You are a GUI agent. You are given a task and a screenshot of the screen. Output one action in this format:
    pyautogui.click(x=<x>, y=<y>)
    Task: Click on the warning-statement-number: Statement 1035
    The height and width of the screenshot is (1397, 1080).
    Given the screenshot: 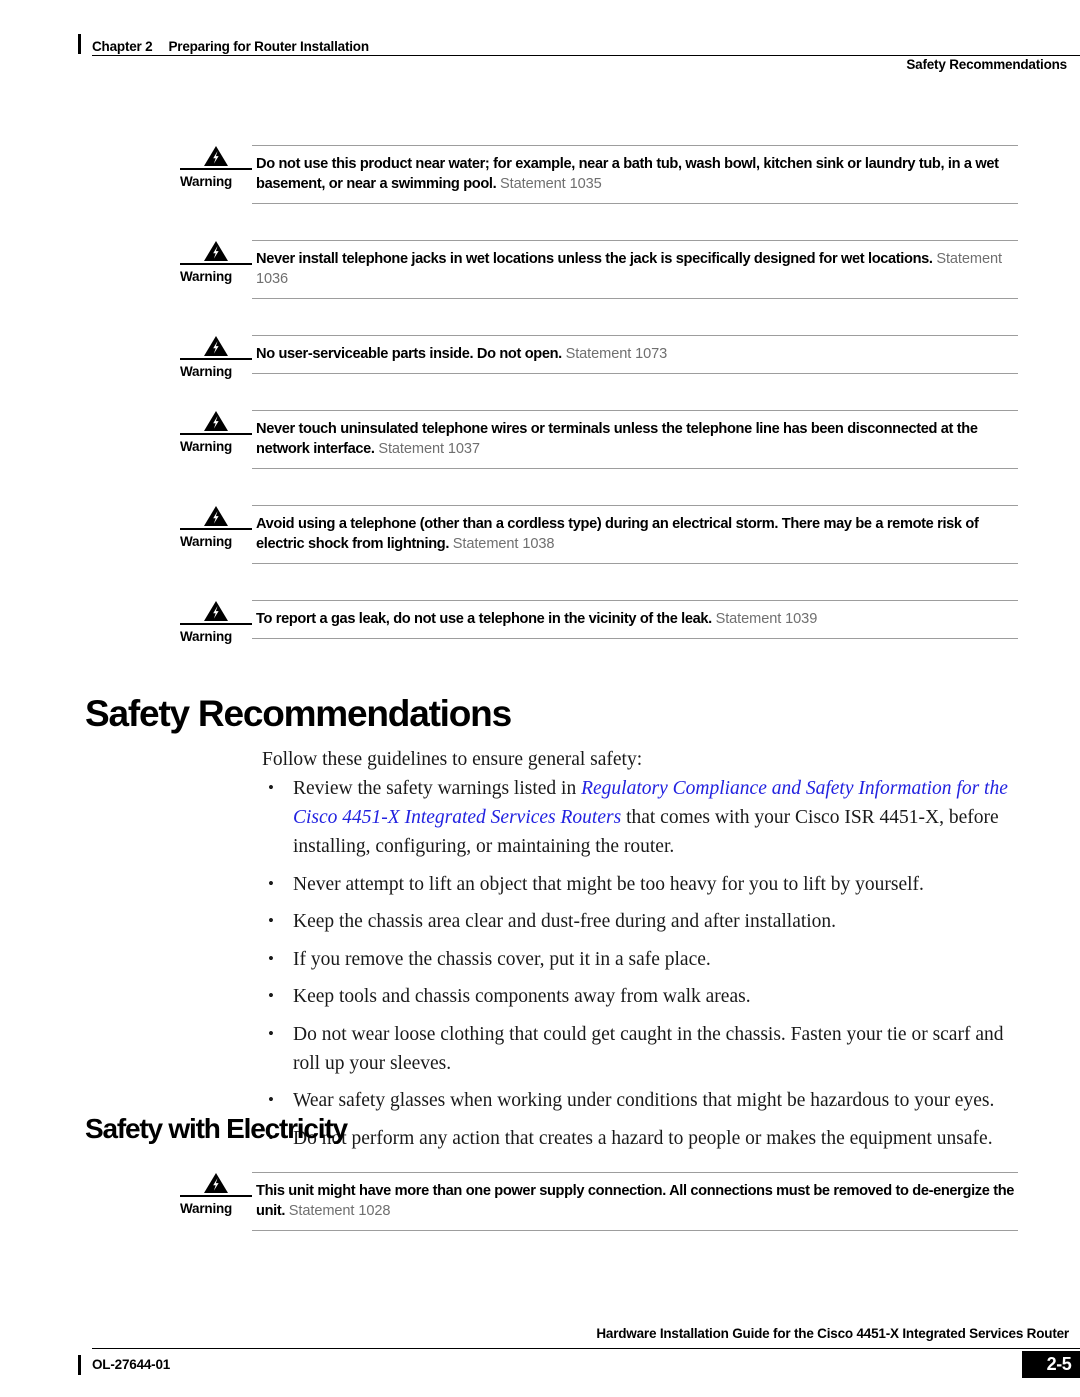 What is the action you would take?
    pyautogui.click(x=551, y=184)
    